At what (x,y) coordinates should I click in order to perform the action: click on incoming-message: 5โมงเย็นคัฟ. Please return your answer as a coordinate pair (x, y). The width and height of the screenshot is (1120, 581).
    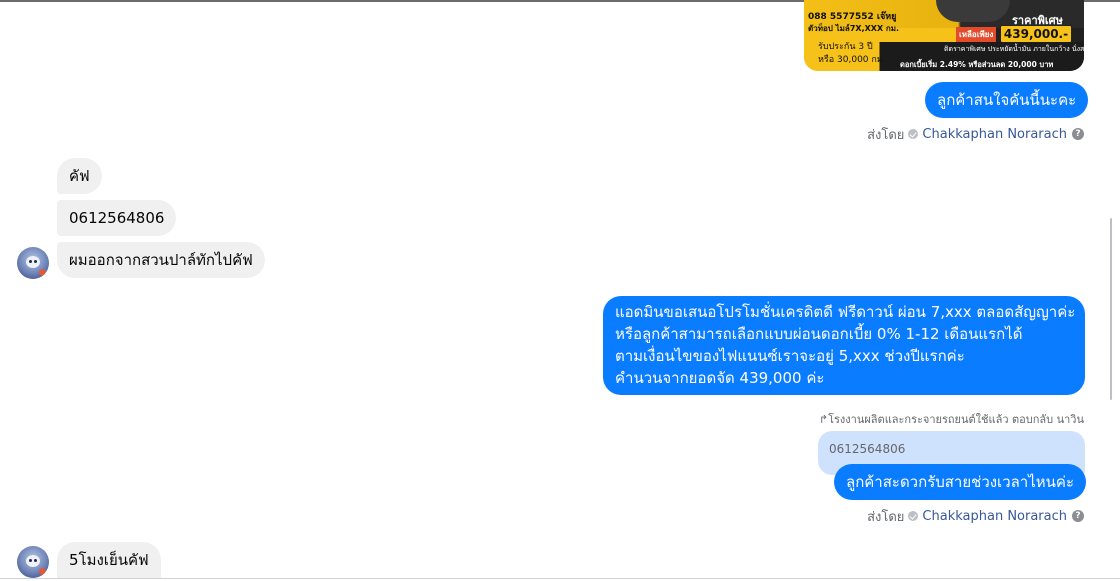
    Looking at the image, I should click on (109, 560).